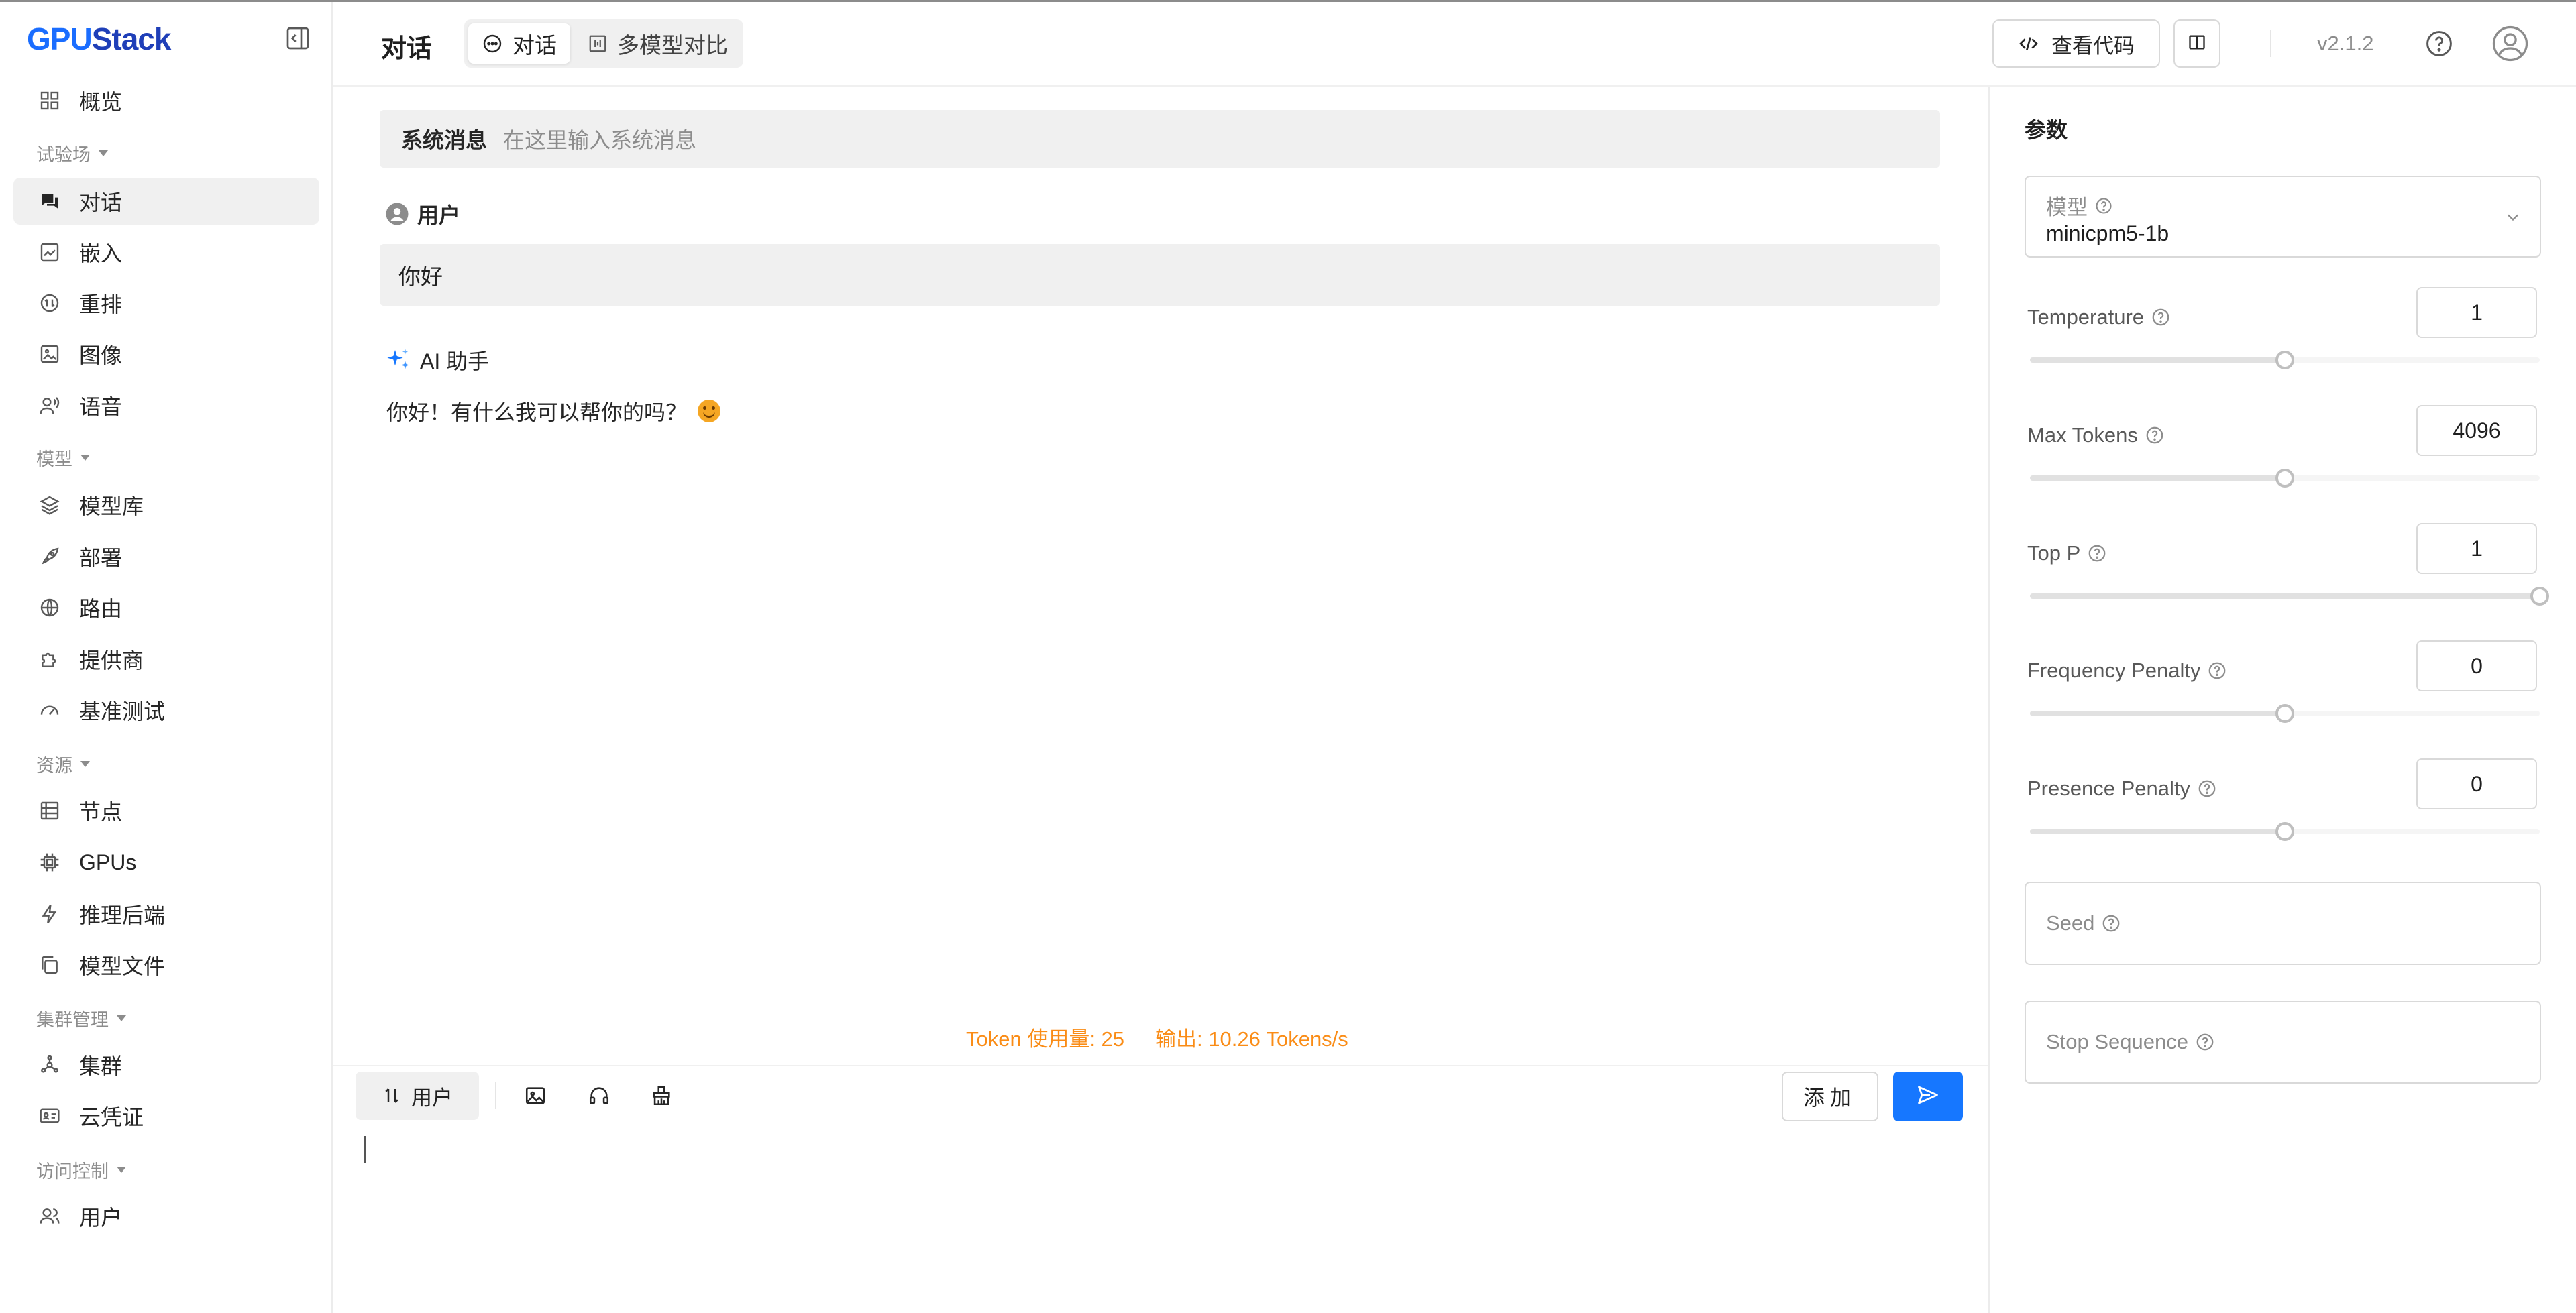 The image size is (2576, 1313). Describe the element at coordinates (81, 1018) in the screenshot. I see `nav-group-cluster-management: 集群管理` at that location.